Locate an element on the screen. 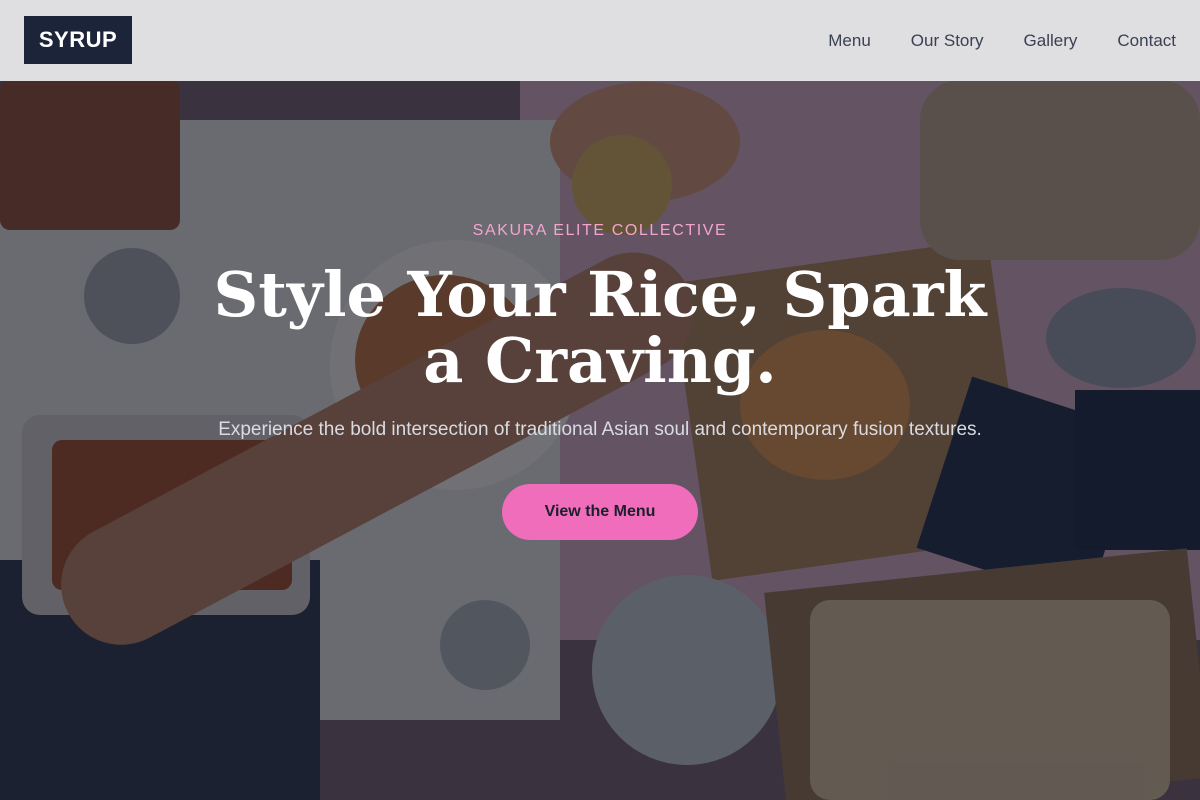 The width and height of the screenshot is (1200, 800). logo: SYRUP is located at coordinates (78, 40).